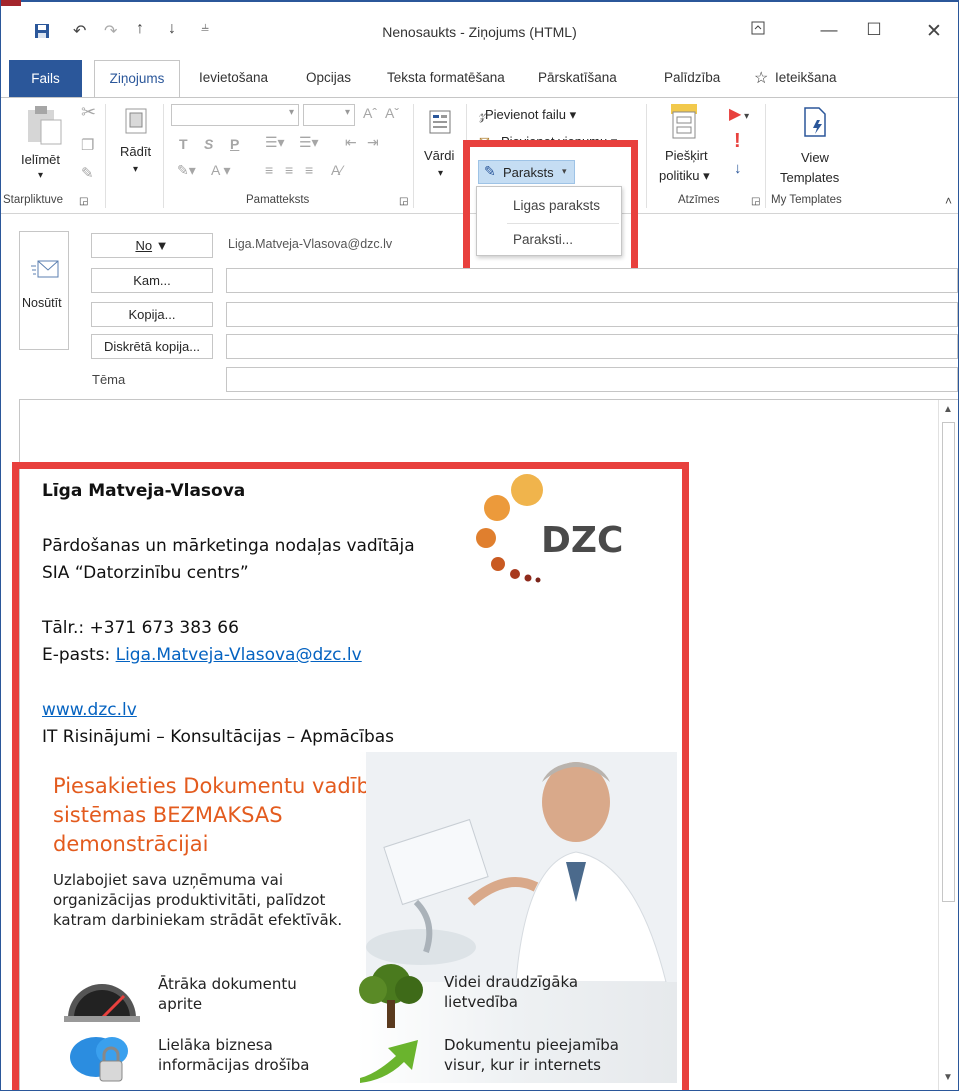 The image size is (959, 1091). I want to click on to-field, so click(592, 280).